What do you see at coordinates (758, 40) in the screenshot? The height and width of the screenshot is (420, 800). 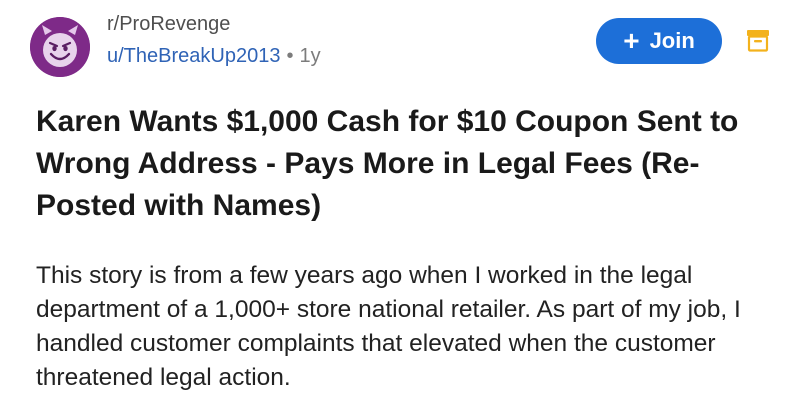 I see `archive-box-icon` at bounding box center [758, 40].